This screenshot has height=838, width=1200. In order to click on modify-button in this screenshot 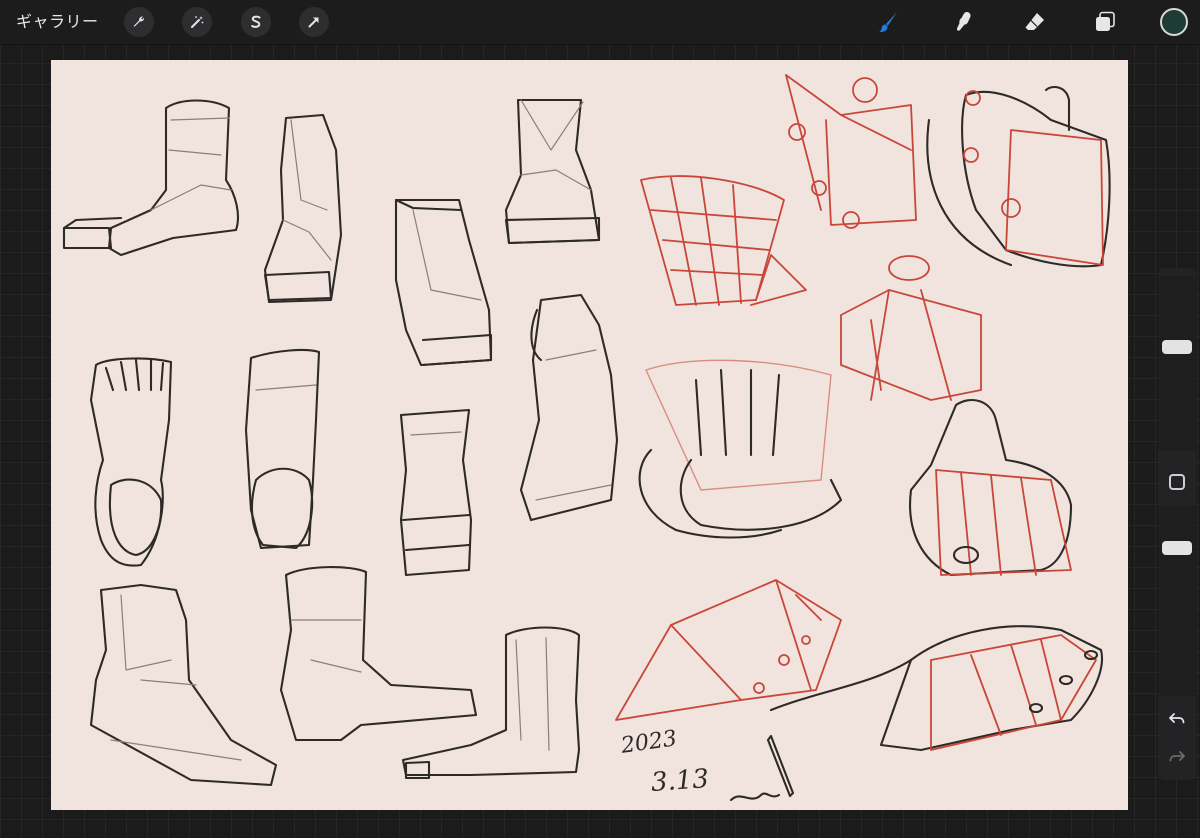, I will do `click(1177, 482)`.